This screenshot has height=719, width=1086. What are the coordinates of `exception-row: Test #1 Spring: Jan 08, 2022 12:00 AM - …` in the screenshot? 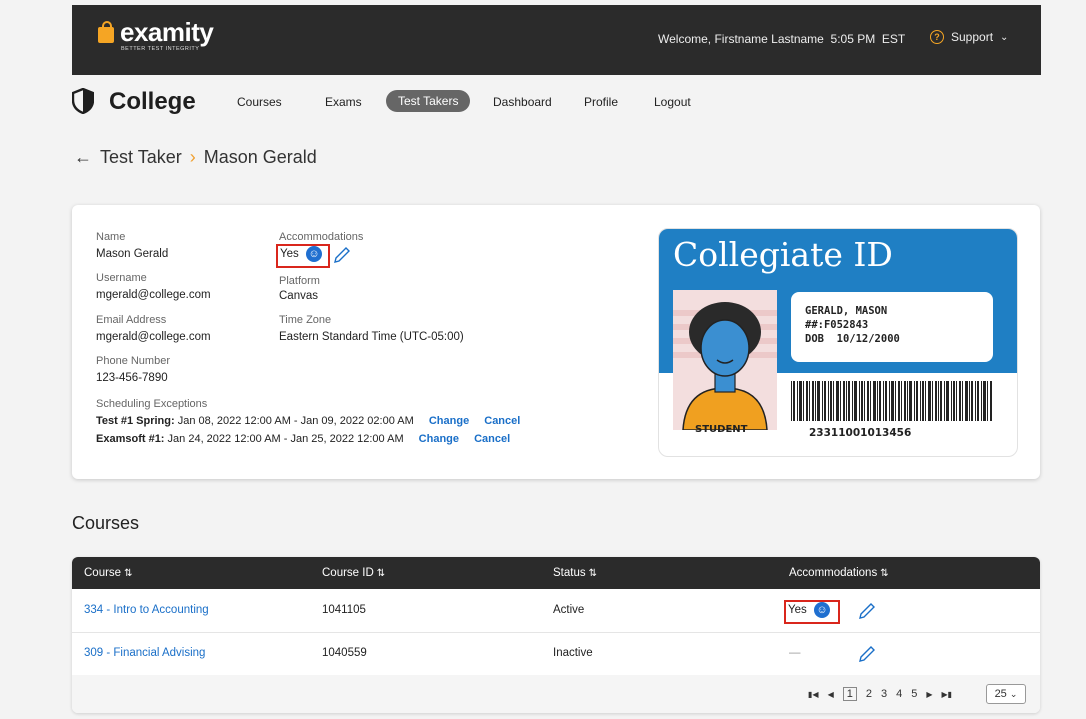 It's located at (308, 421).